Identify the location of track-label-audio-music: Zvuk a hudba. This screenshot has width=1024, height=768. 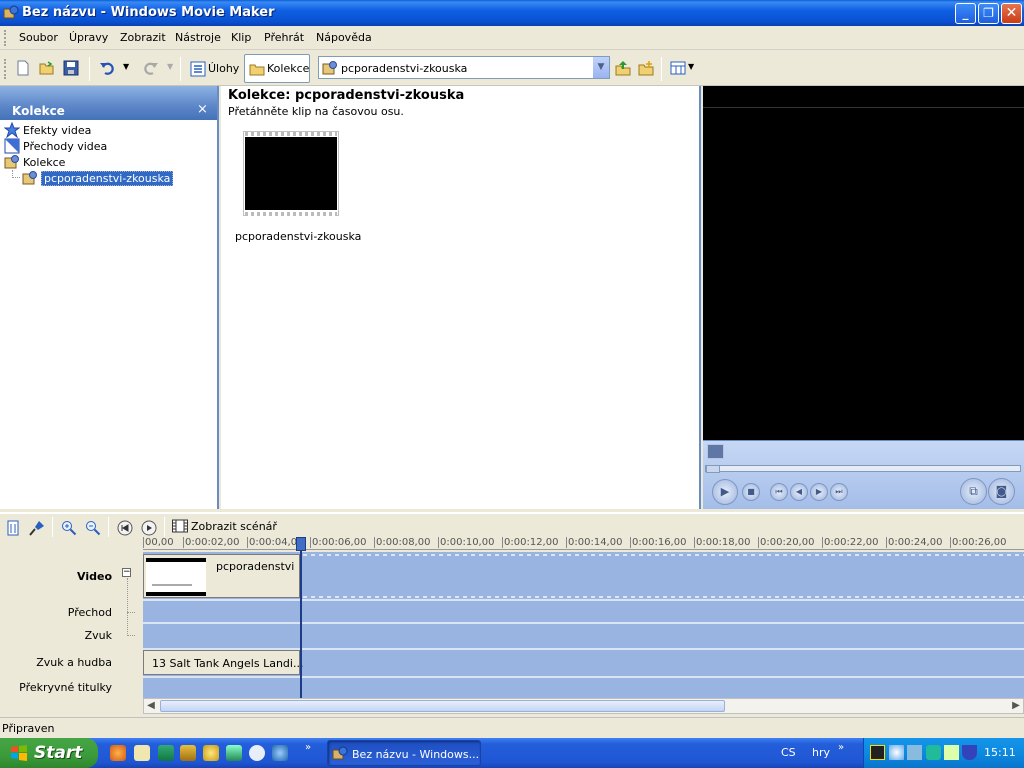
(74, 662).